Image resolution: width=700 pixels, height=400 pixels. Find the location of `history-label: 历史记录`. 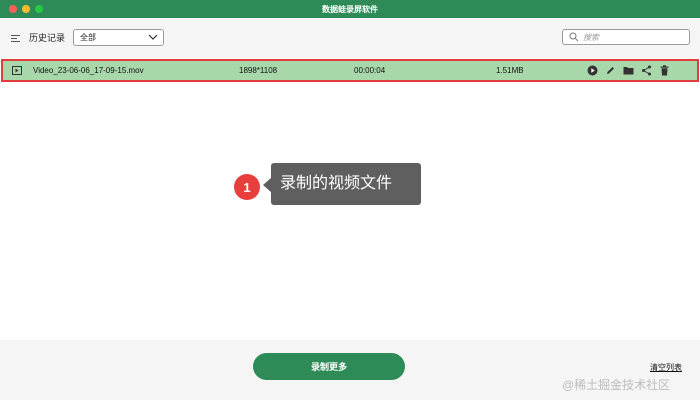

history-label: 历史记录 is located at coordinates (47, 38).